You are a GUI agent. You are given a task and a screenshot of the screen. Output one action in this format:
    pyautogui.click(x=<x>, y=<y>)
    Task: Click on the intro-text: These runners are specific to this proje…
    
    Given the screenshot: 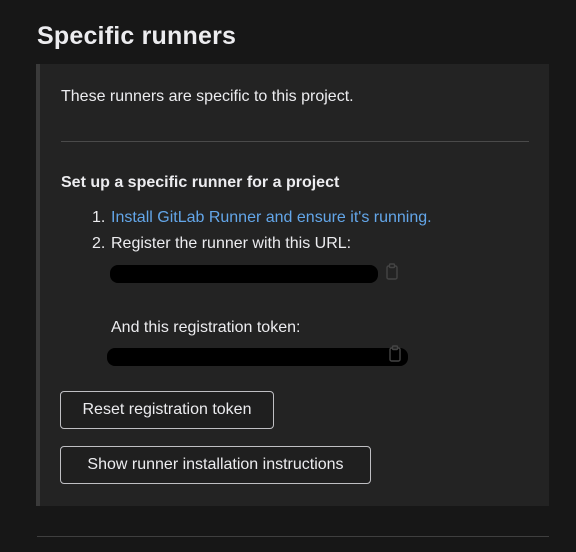 What is the action you would take?
    pyautogui.click(x=207, y=96)
    